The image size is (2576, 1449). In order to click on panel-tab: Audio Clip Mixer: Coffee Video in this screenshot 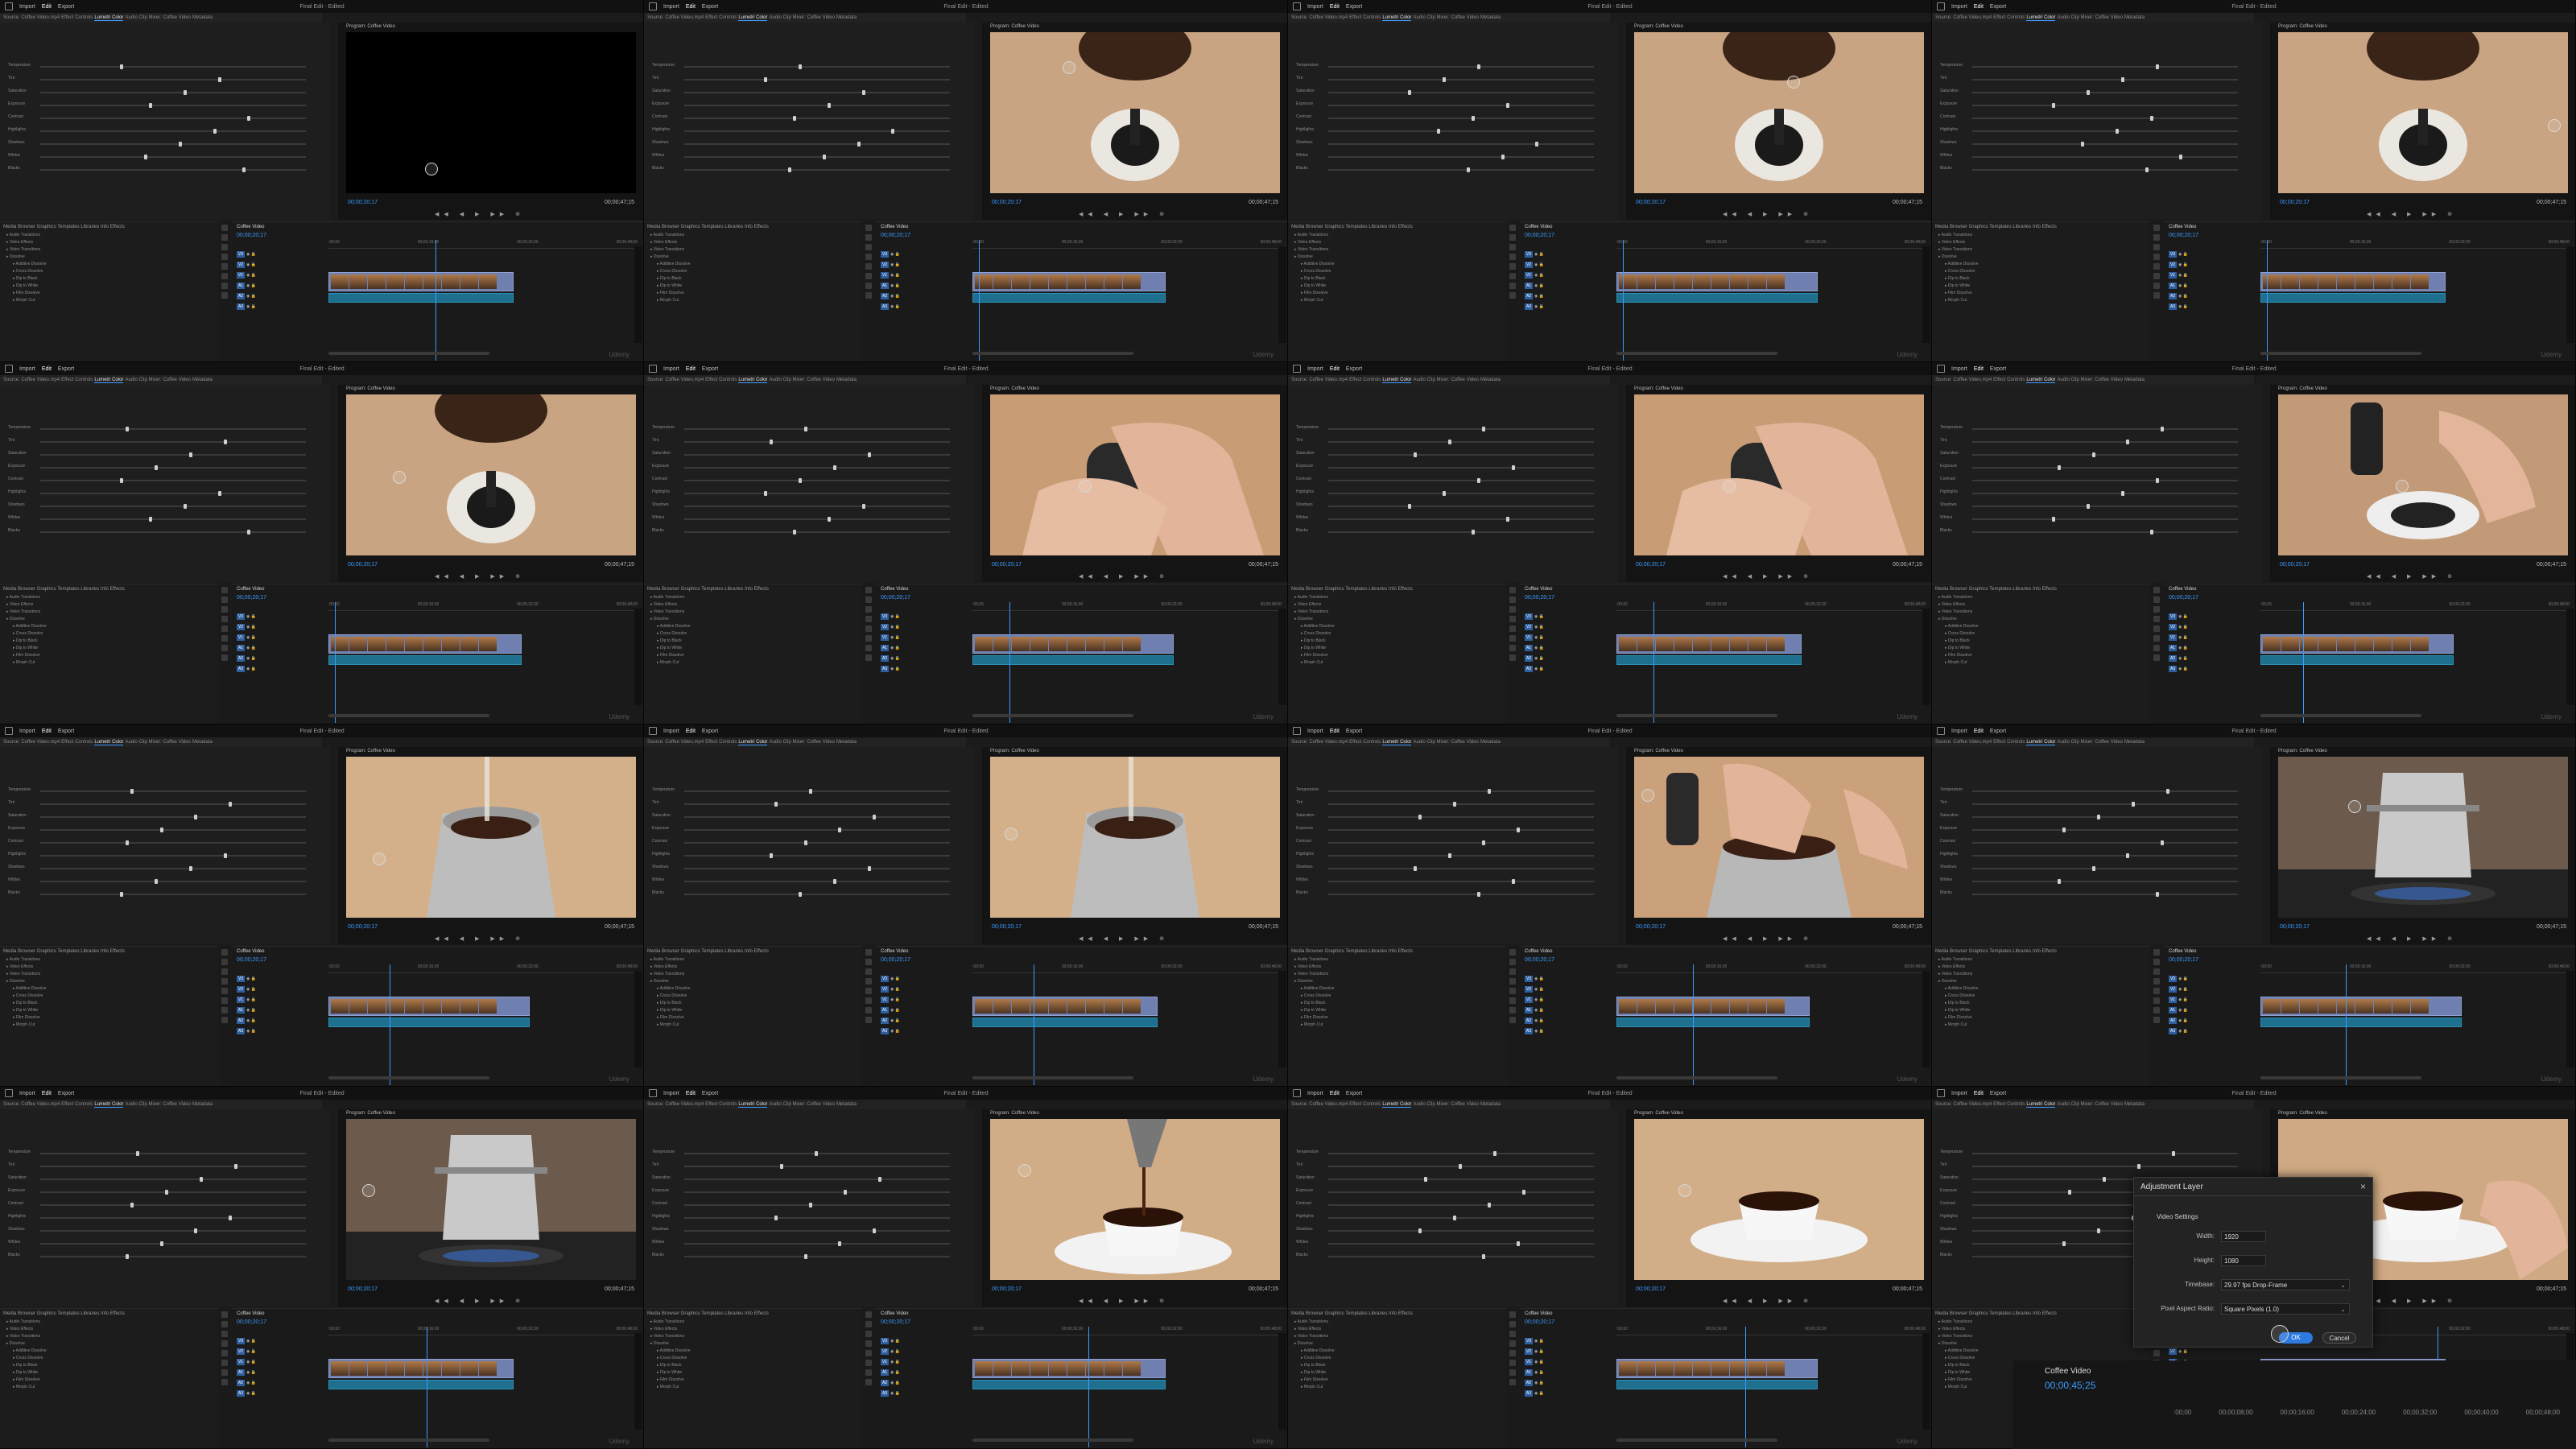, I will do `click(158, 742)`.